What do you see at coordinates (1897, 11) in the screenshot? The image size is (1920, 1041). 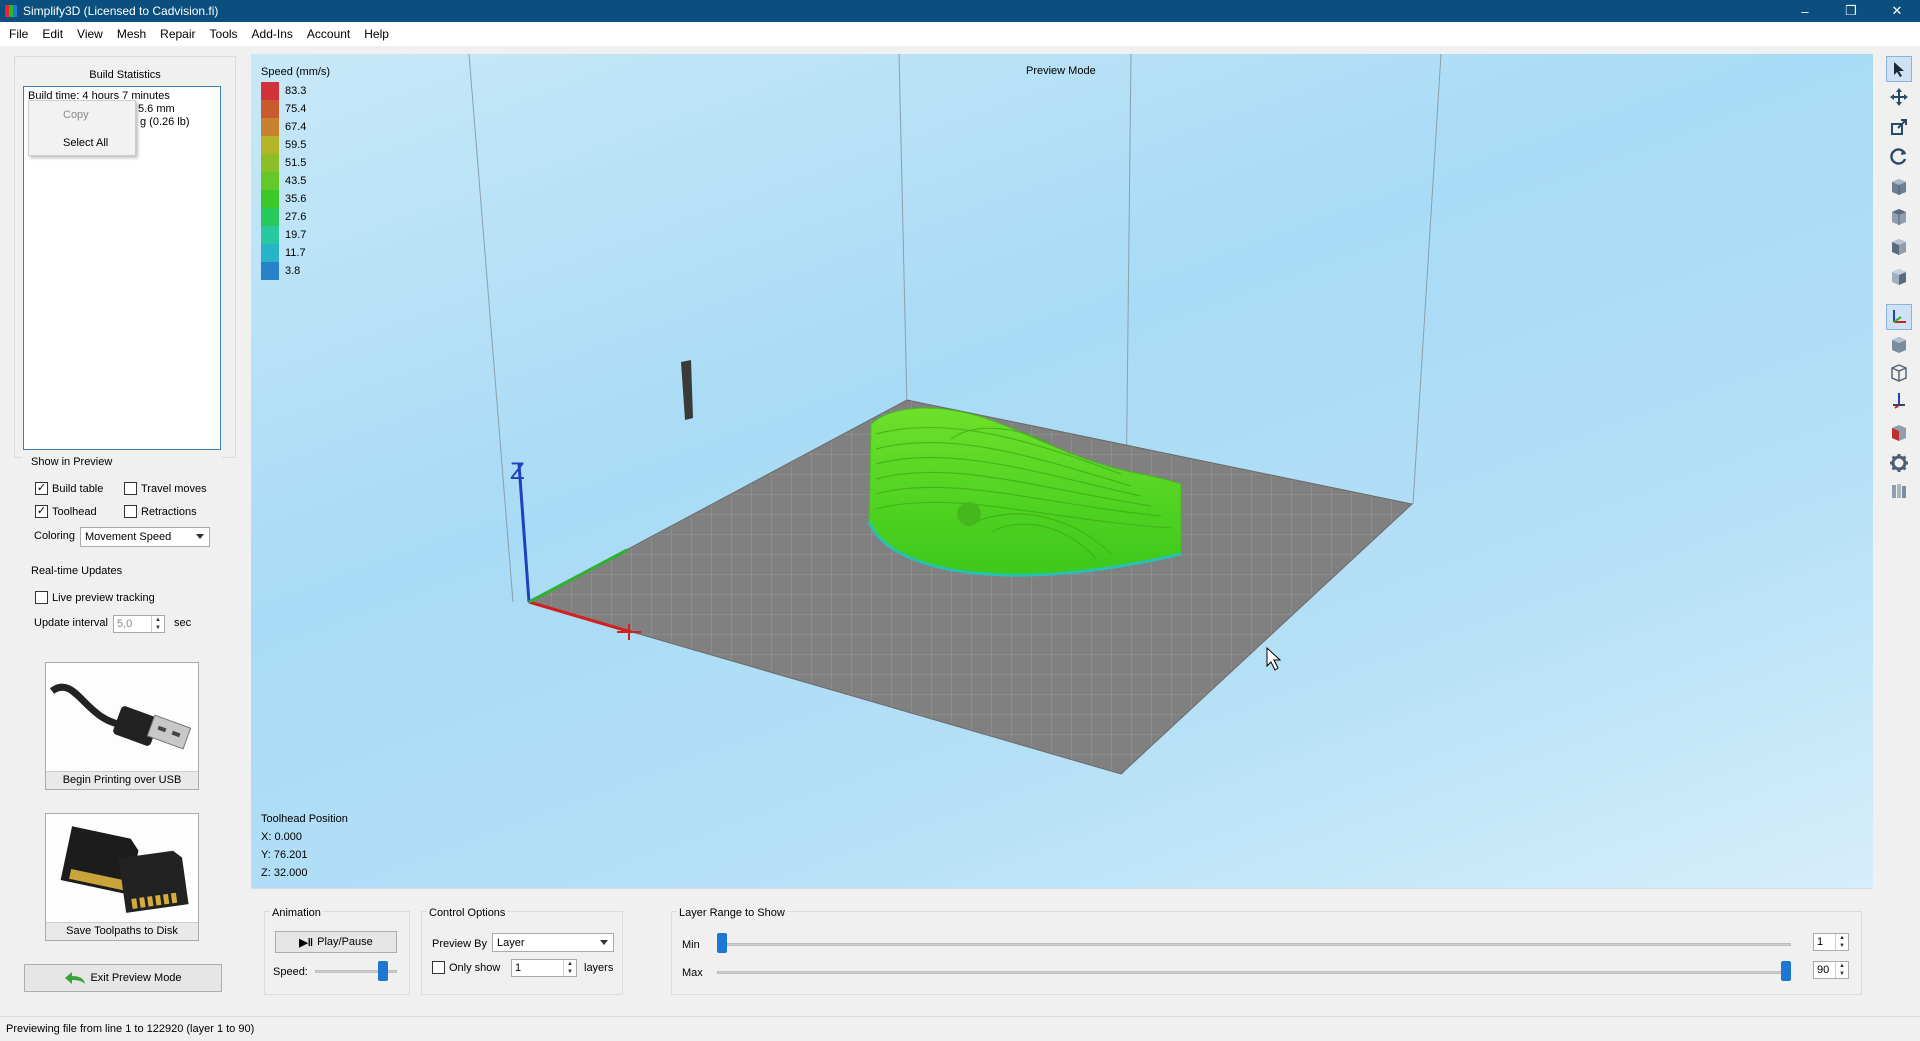 I see `close-button: ✕` at bounding box center [1897, 11].